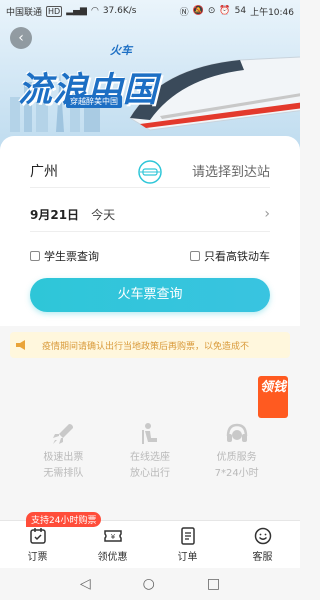  Describe the element at coordinates (113, 544) in the screenshot. I see `tab-coupons: ¥ 领优惠` at that location.